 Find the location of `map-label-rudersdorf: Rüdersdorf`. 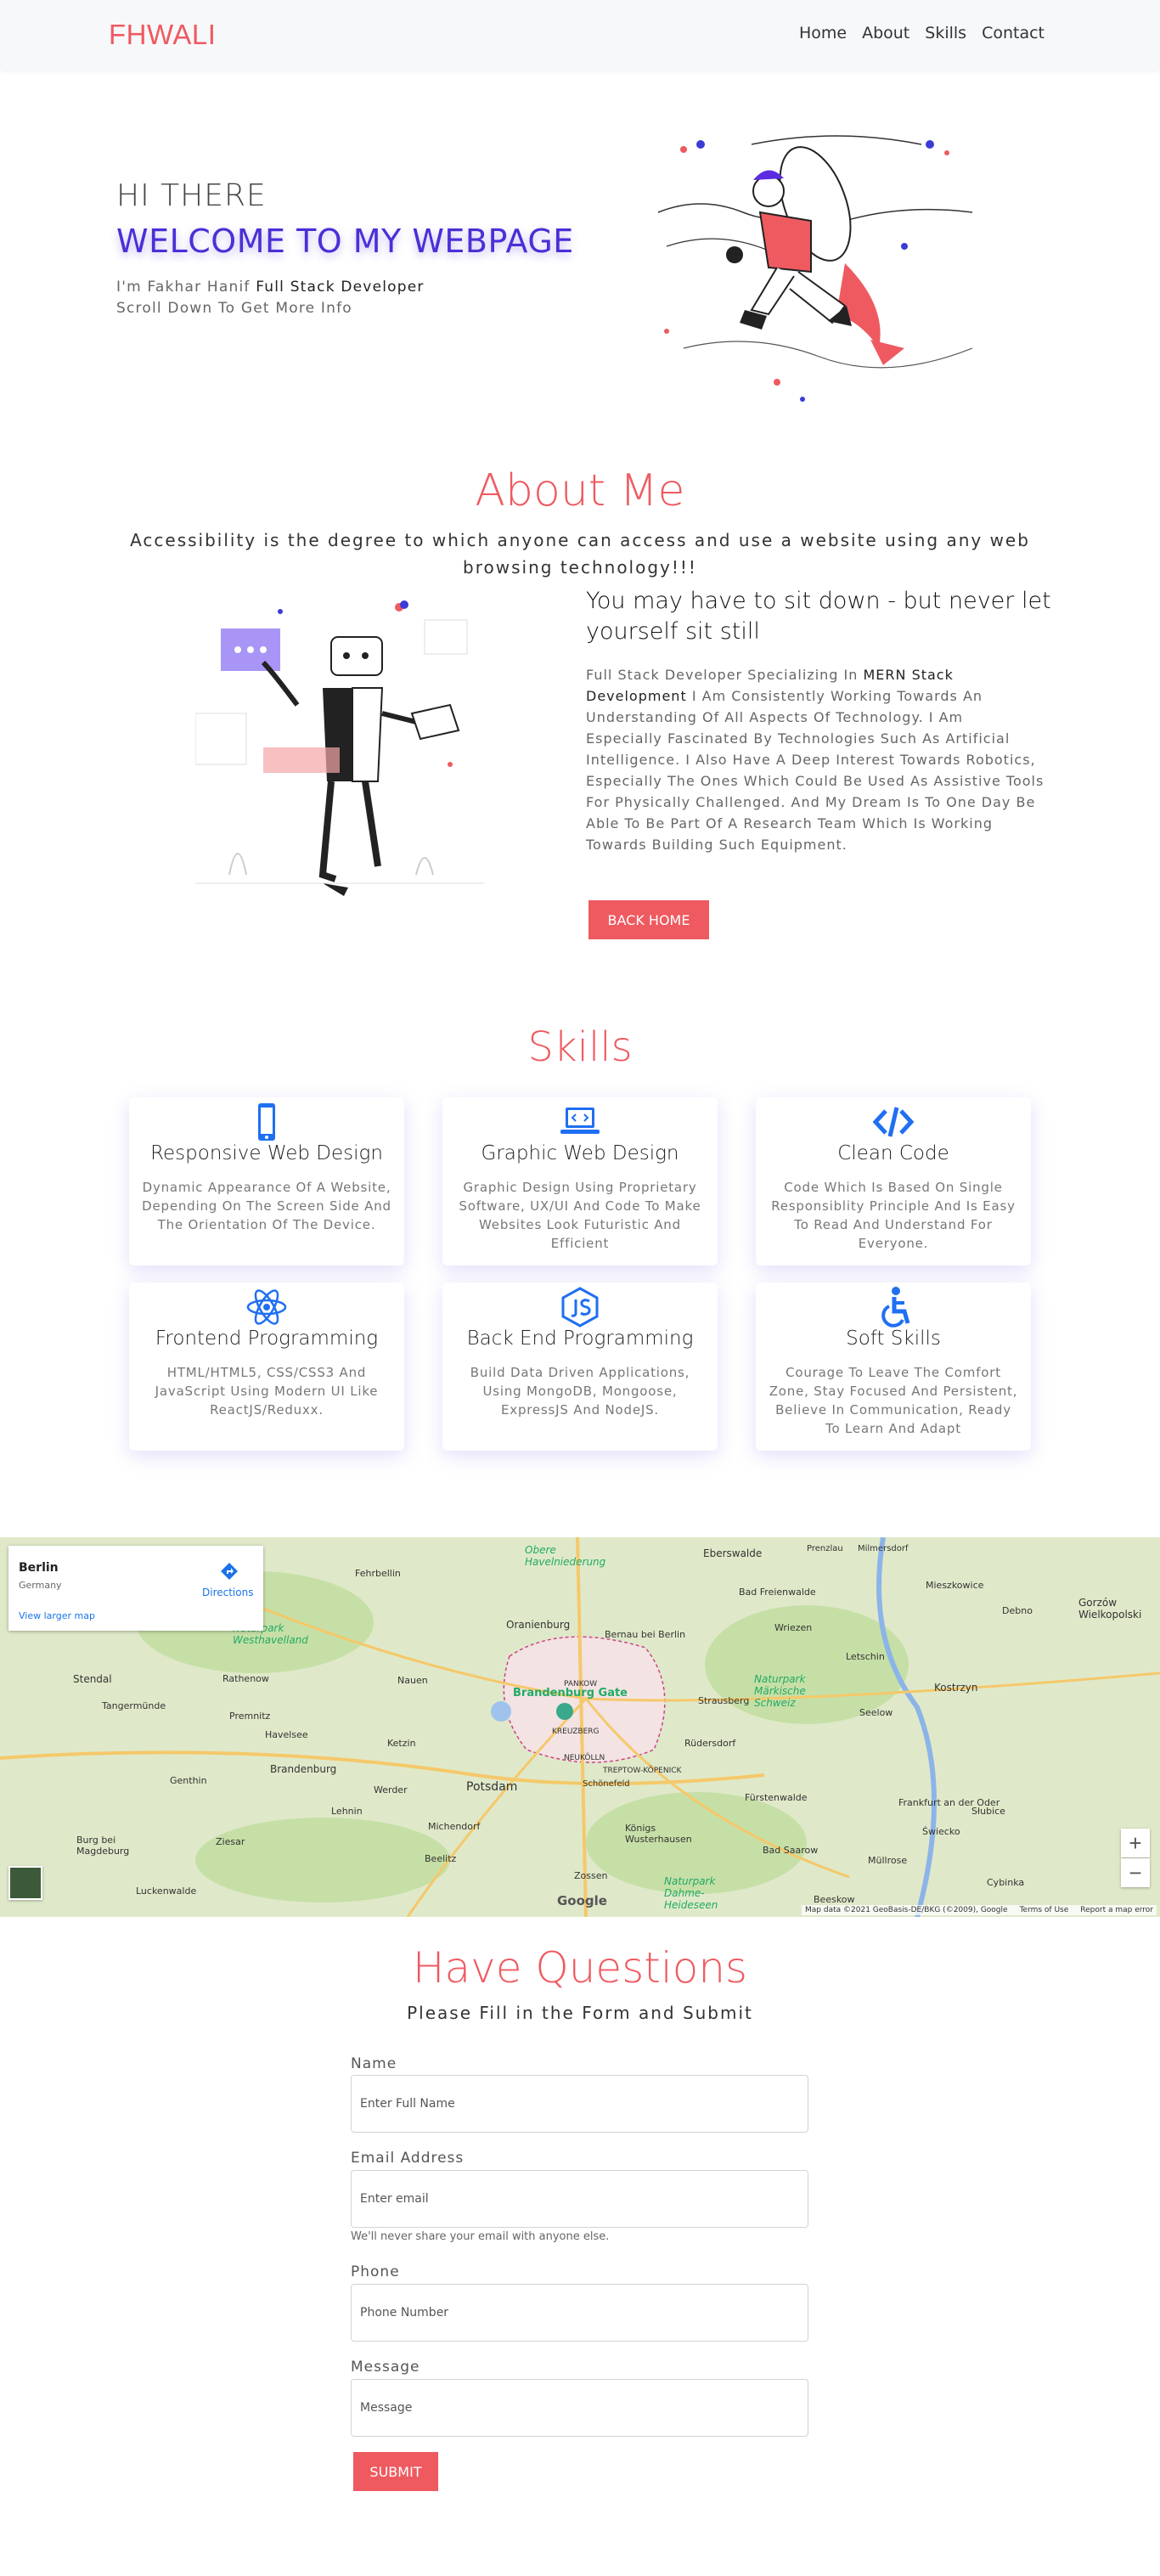

map-label-rudersdorf: Rüdersdorf is located at coordinates (710, 1743).